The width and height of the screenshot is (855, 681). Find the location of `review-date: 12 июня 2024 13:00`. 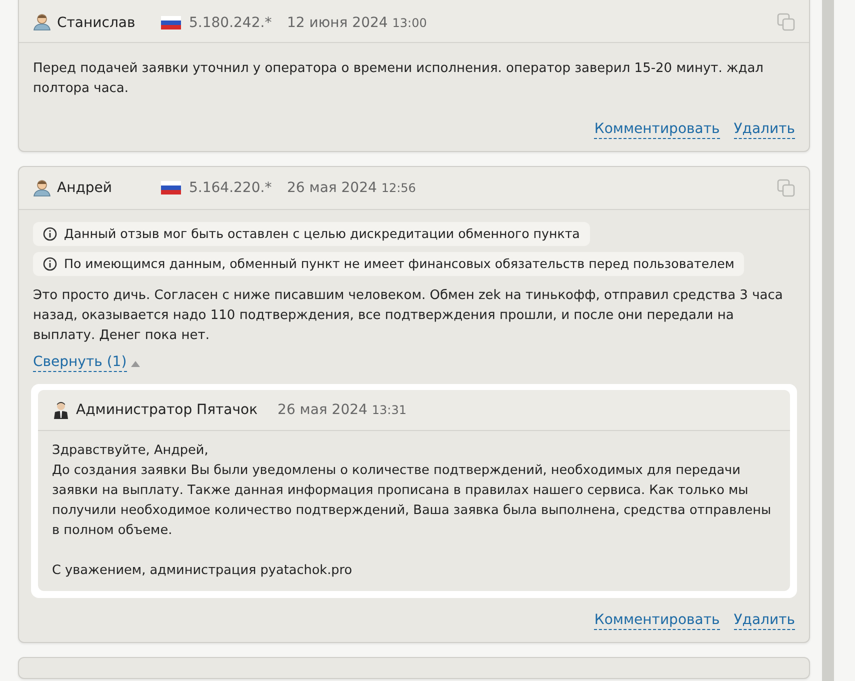

review-date: 12 июня 2024 13:00 is located at coordinates (357, 23).